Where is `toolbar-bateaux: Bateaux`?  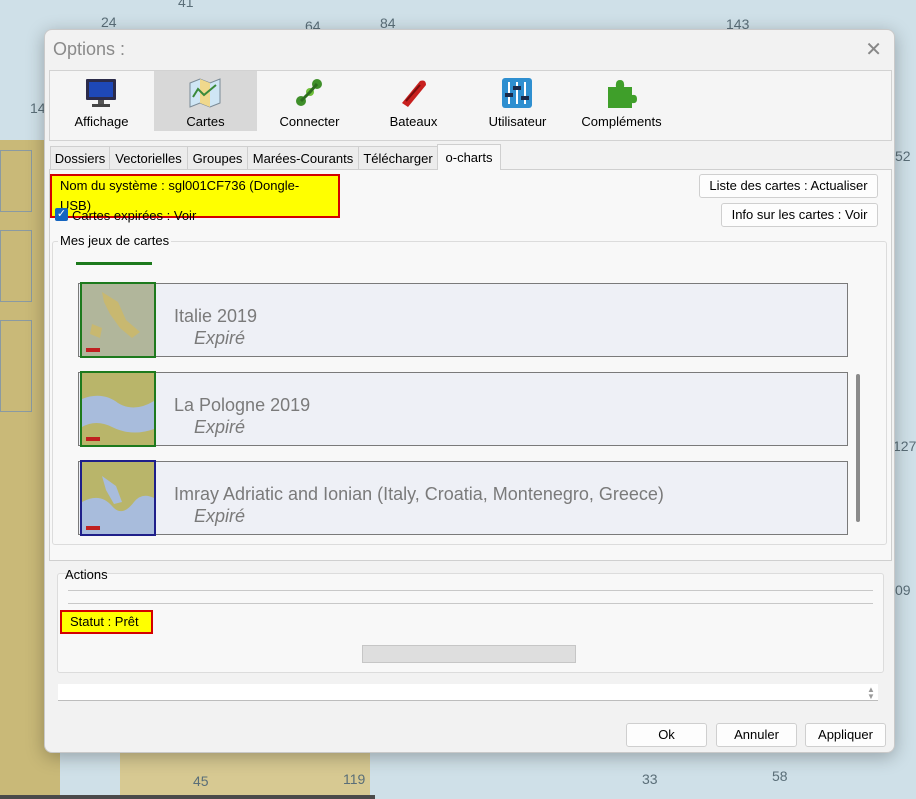
toolbar-bateaux: Bateaux is located at coordinates (413, 101).